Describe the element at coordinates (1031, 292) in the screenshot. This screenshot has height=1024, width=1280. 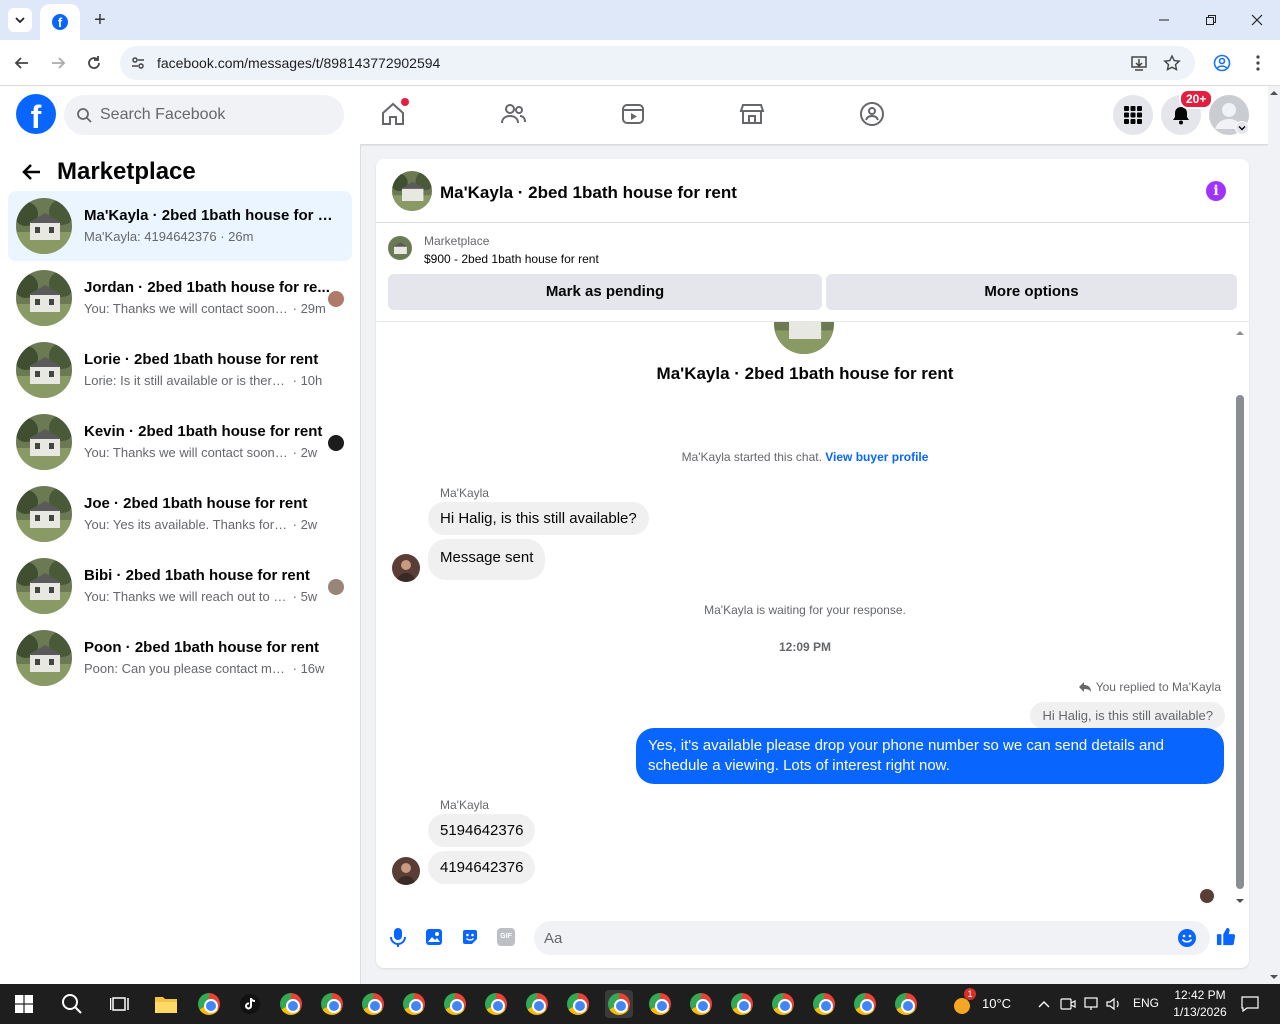
I see `more-options-button: More options` at that location.